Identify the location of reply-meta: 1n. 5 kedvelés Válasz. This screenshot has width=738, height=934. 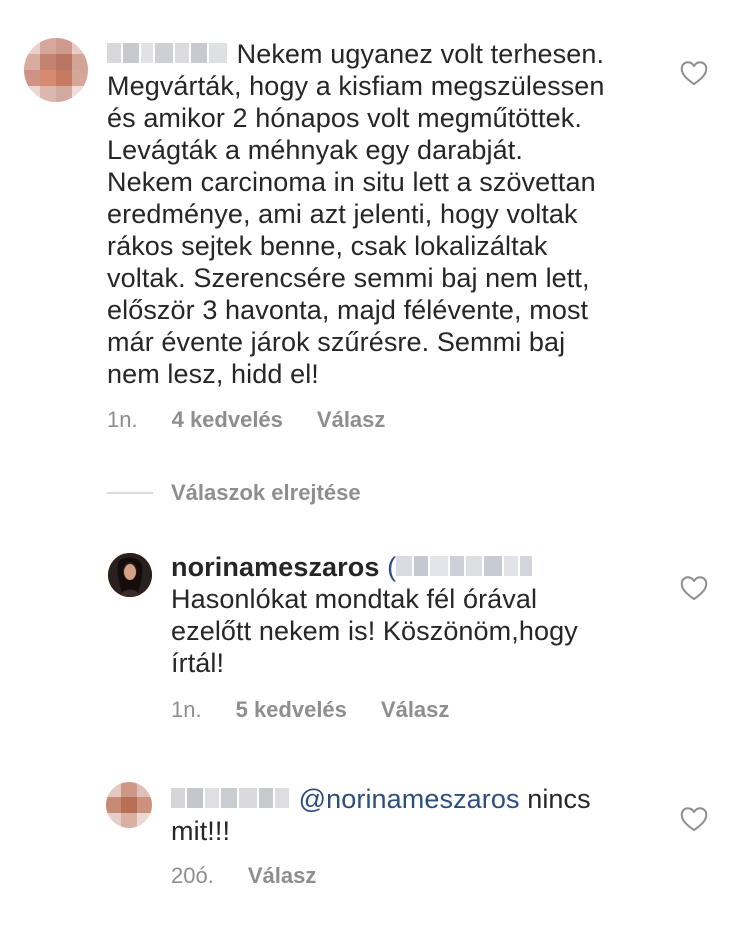
(310, 710).